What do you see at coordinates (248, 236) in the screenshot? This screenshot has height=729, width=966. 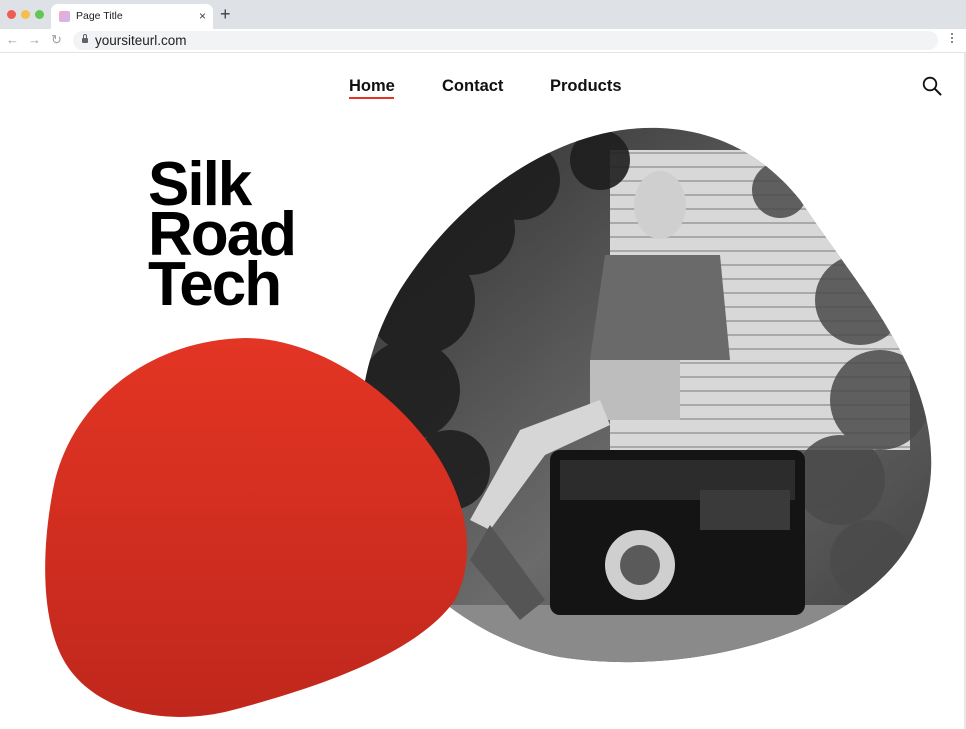 I see `hero-title: Silk Road Tech` at bounding box center [248, 236].